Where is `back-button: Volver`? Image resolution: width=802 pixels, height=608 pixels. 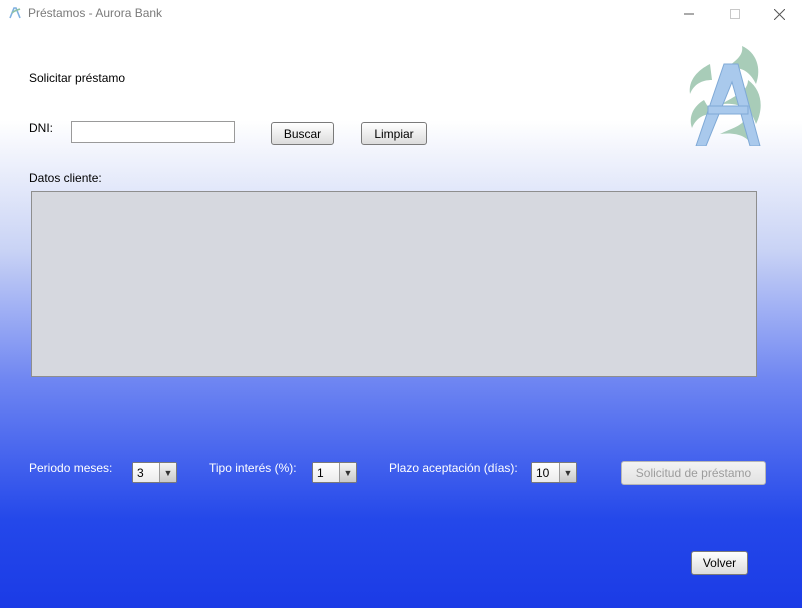 back-button: Volver is located at coordinates (719, 563).